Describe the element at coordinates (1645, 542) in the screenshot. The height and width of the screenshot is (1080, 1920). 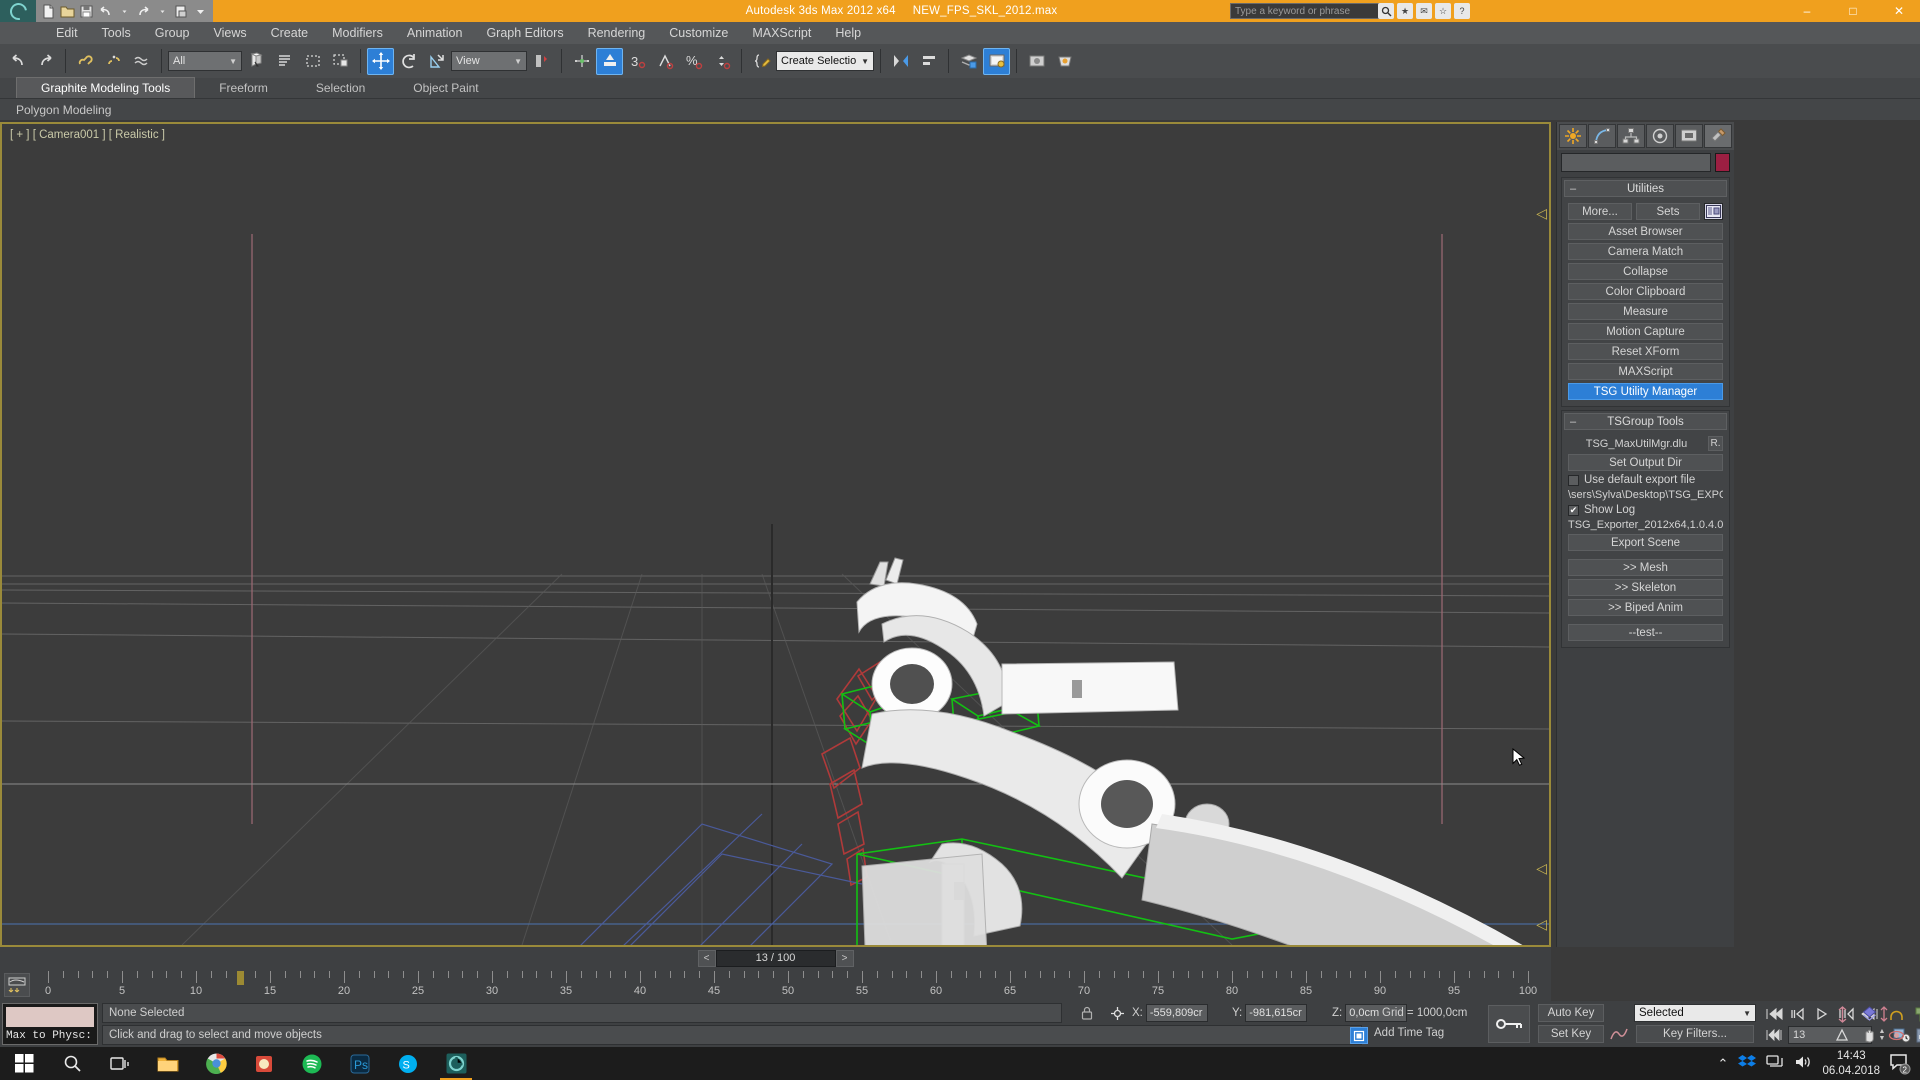
I see `export-scene-button: Export Scene` at that location.